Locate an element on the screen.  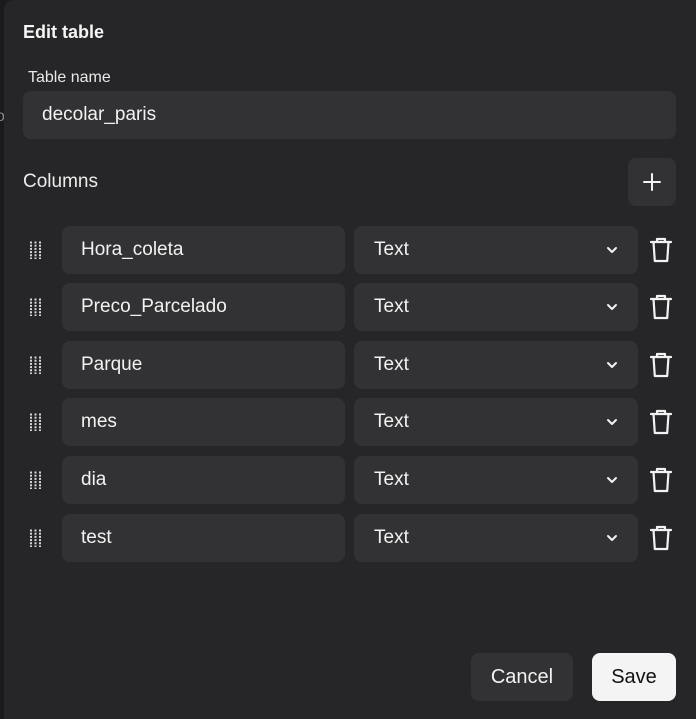
columns-label: Columns is located at coordinates (60, 181).